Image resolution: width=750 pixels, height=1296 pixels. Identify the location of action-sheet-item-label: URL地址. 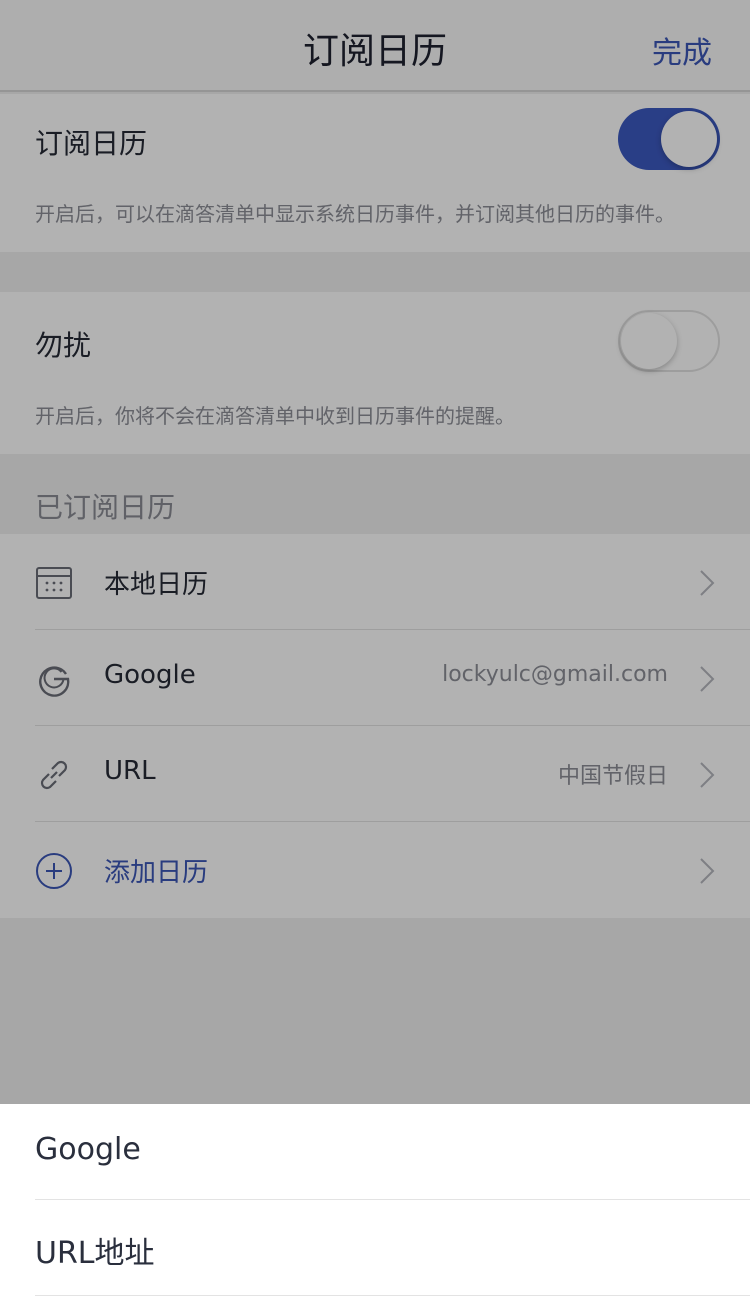
(95, 1253).